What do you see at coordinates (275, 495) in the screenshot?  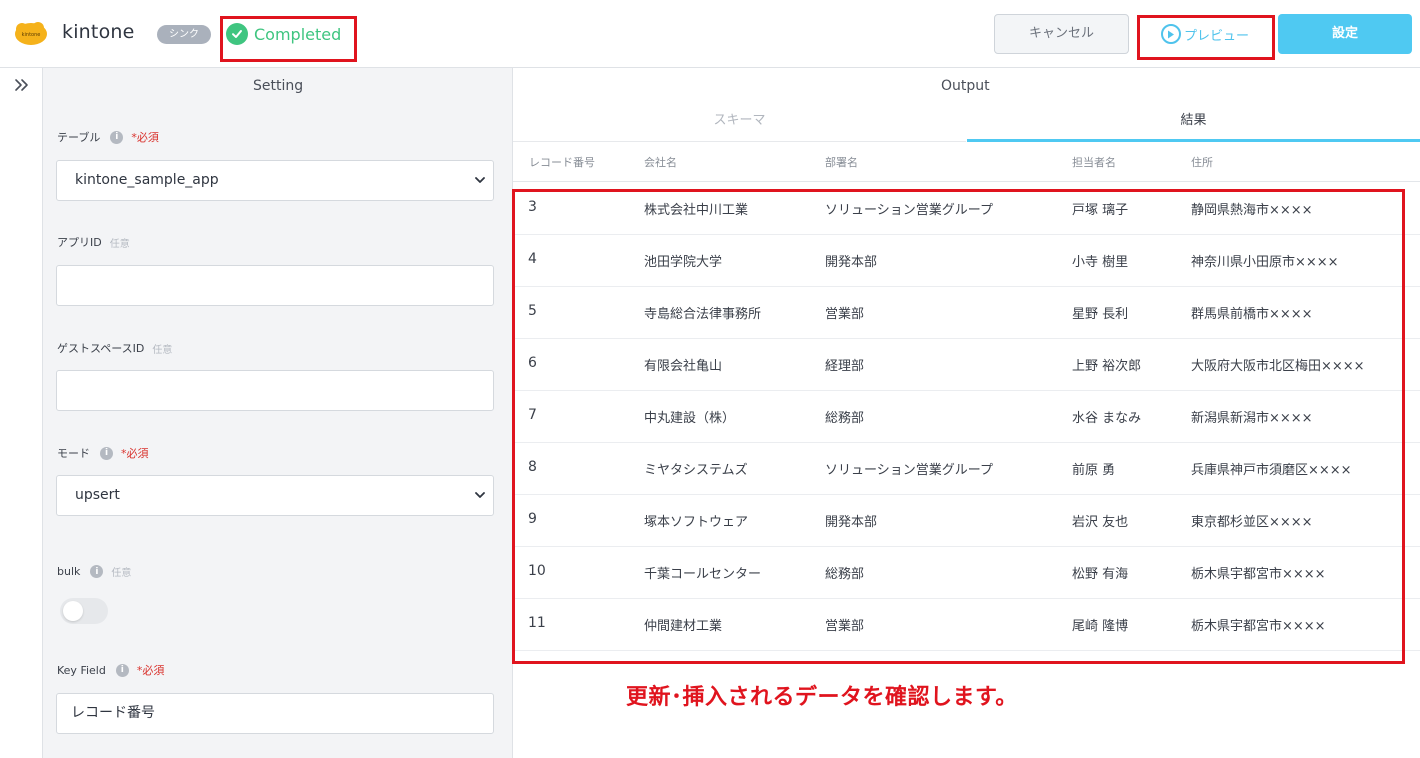 I see `mode-select: upsert` at bounding box center [275, 495].